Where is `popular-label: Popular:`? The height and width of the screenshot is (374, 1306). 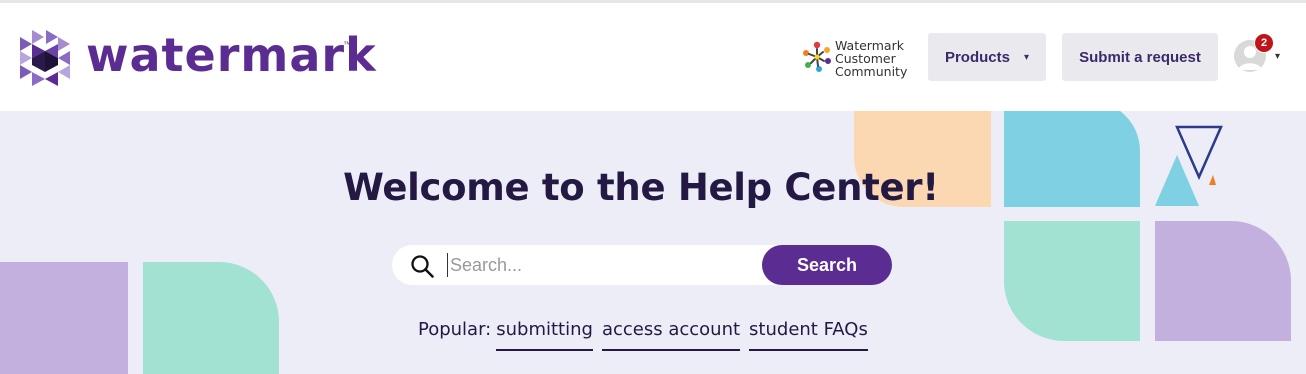 popular-label: Popular: is located at coordinates (455, 329).